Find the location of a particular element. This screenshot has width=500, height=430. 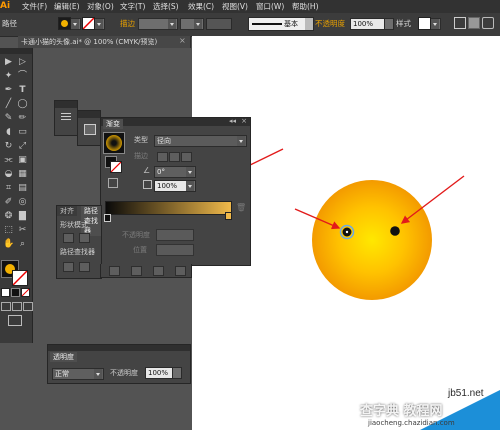

menu-window: 窗口(W) is located at coordinates (270, 6).